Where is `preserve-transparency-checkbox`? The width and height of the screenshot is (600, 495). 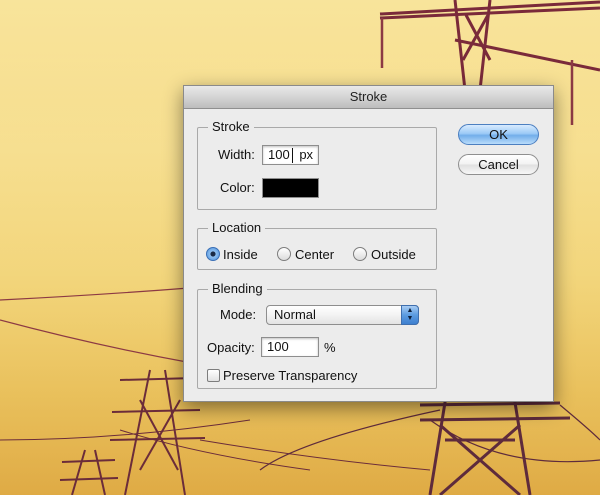
preserve-transparency-checkbox is located at coordinates (213, 375).